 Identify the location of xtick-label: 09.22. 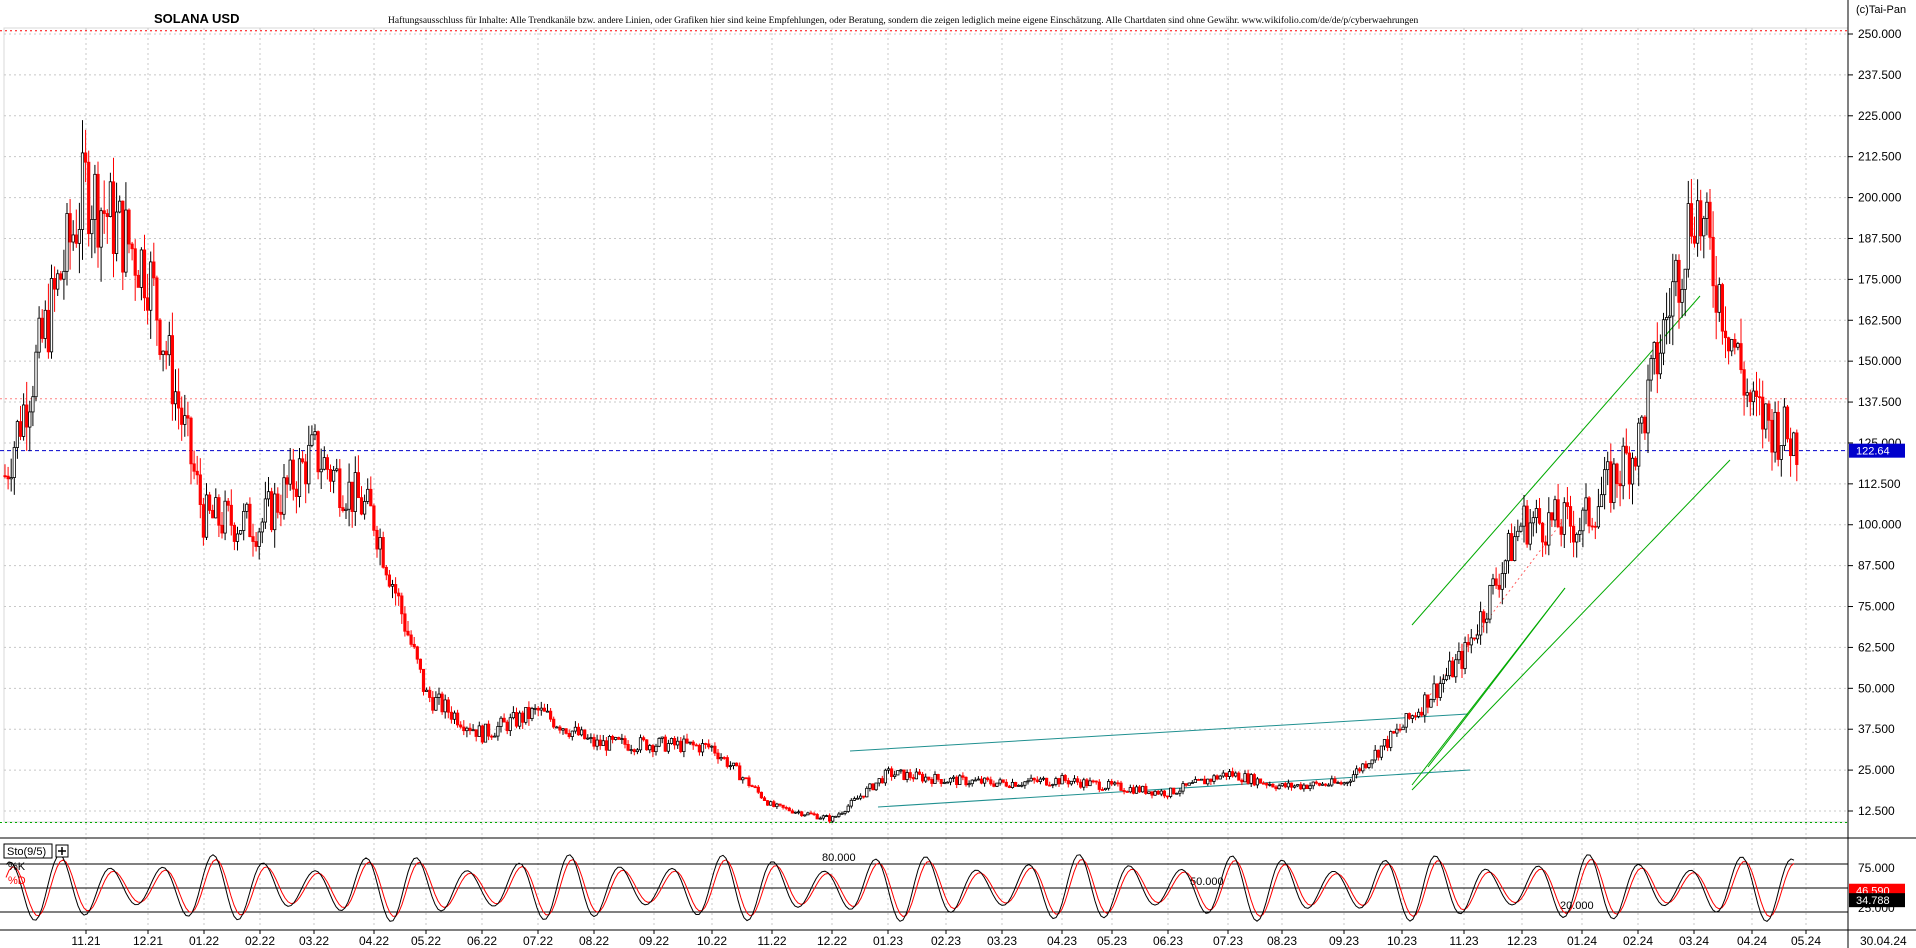
(654, 941).